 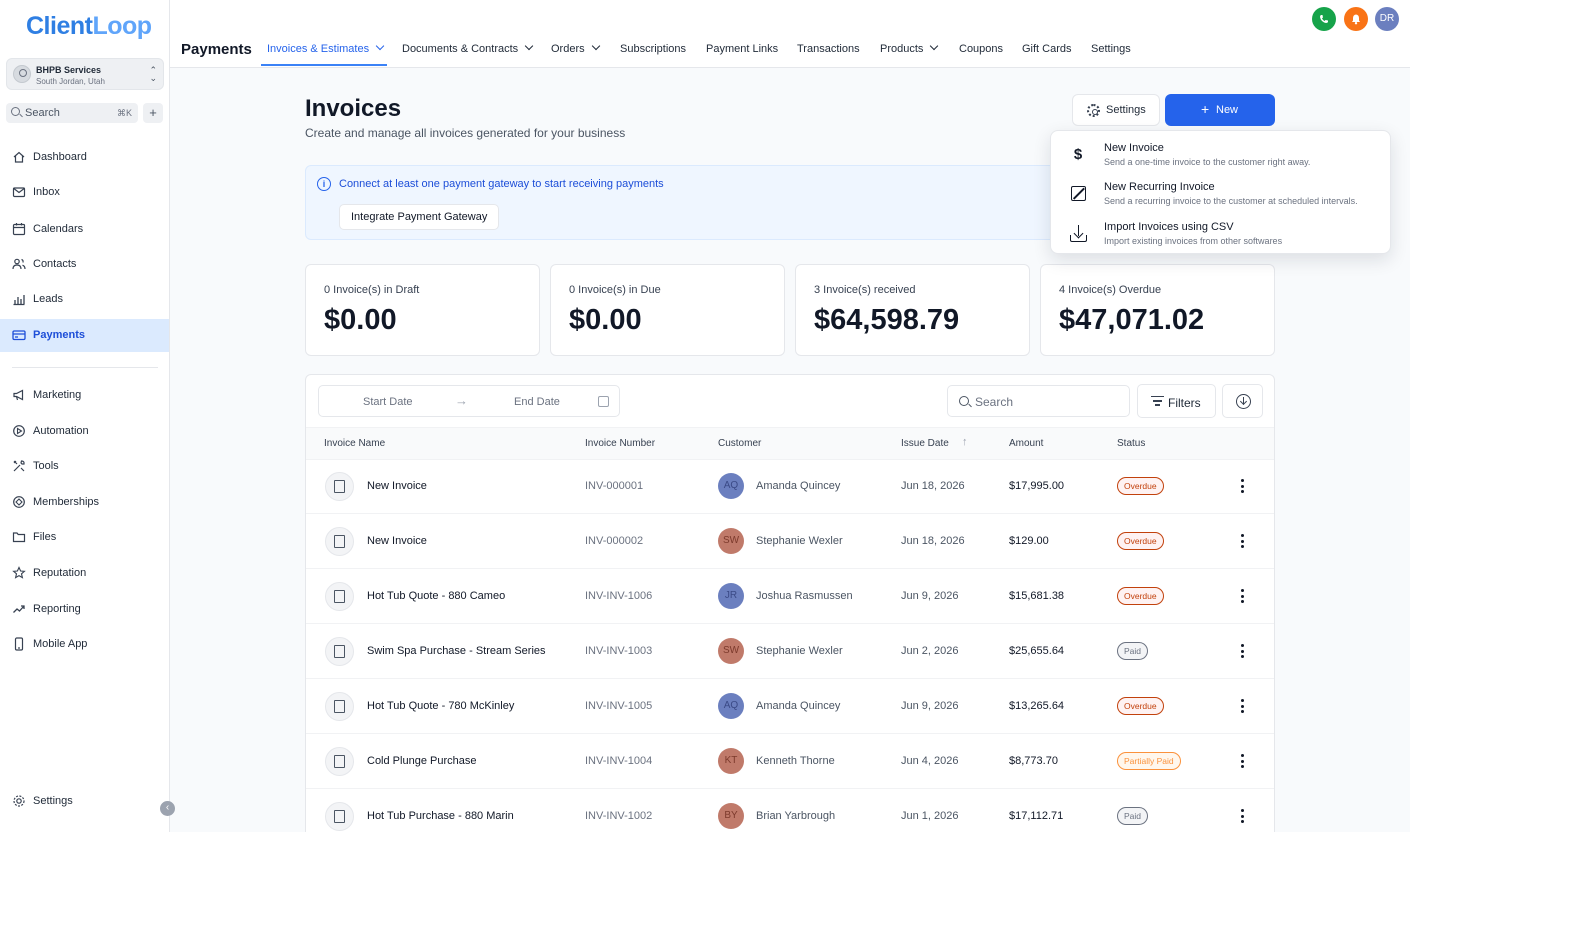 What do you see at coordinates (85, 74) in the screenshot?
I see `account-switcher: BHPB Services South Jordan, Utah ⌃ ⌄` at bounding box center [85, 74].